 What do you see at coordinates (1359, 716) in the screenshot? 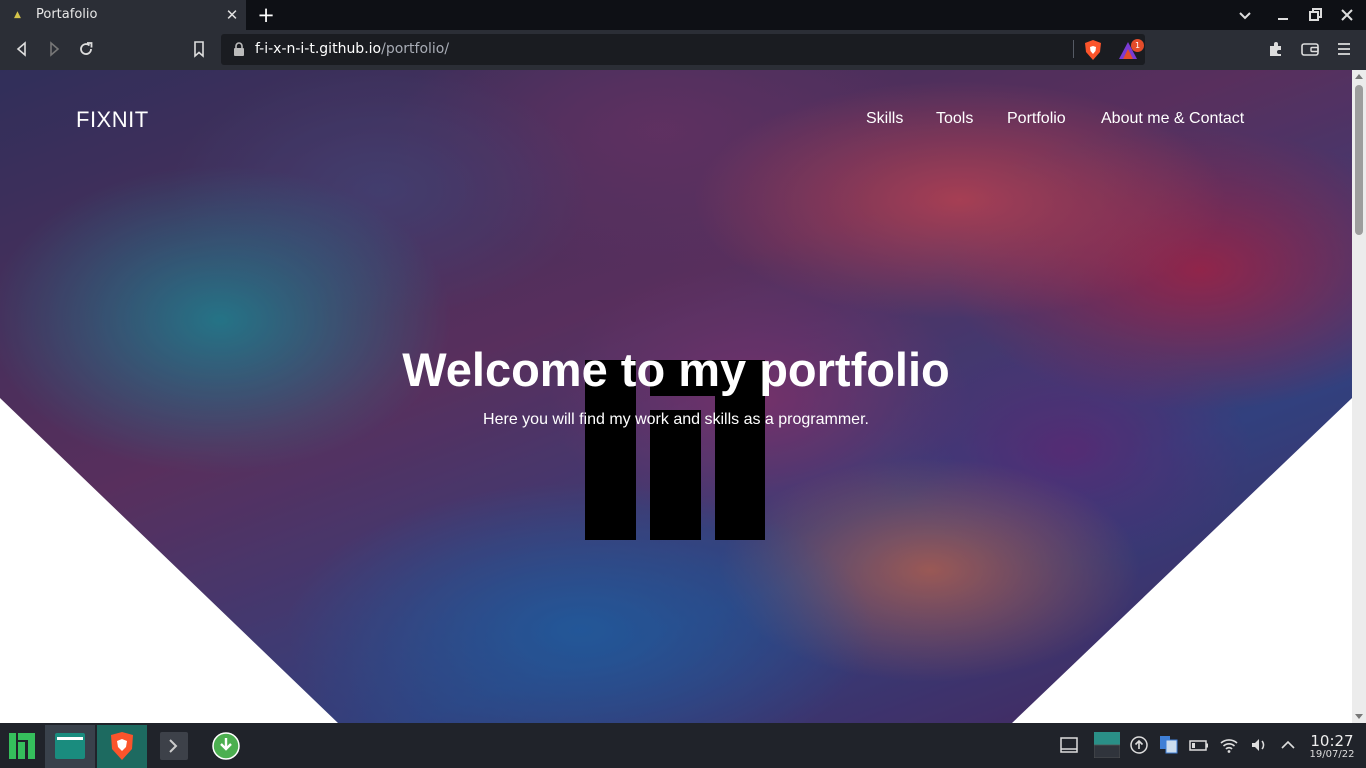
I see `scroll-down-icon` at bounding box center [1359, 716].